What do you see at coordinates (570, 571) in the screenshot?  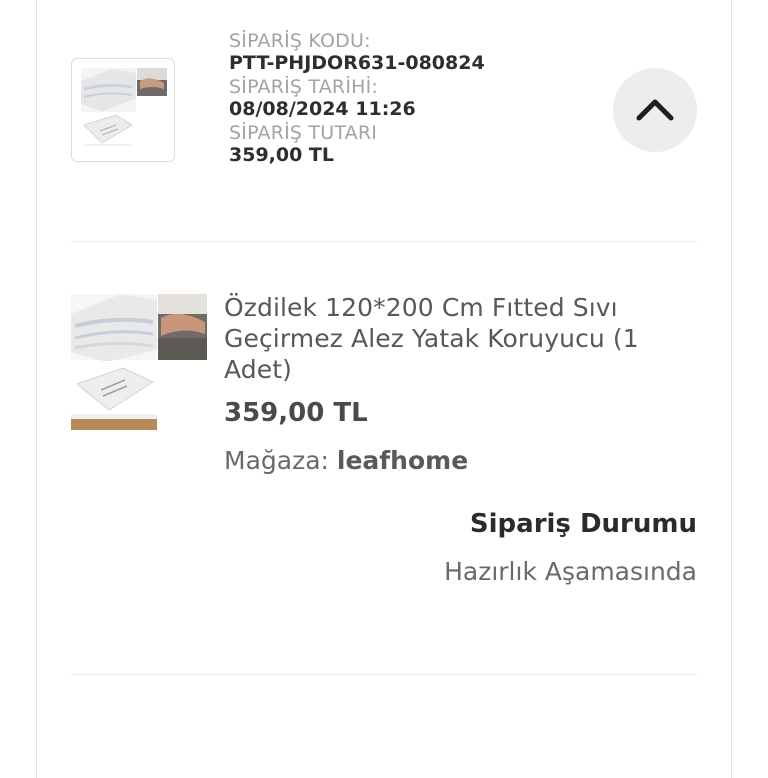 I see `order-status-value: Hazırlık Aşamasında` at bounding box center [570, 571].